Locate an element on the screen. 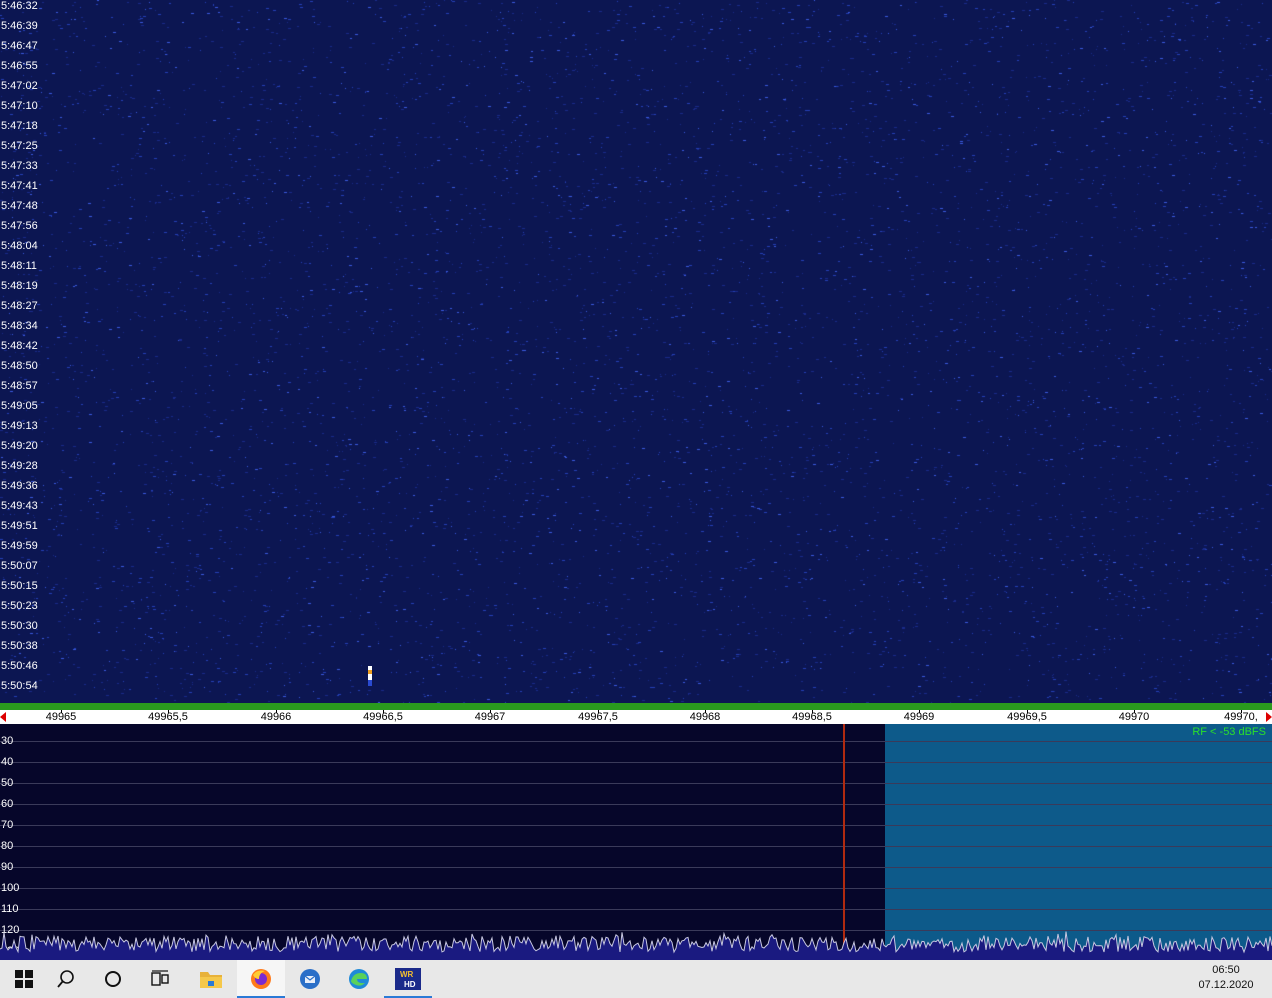 The image size is (1272, 998). winradio-button: WR HD is located at coordinates (408, 979).